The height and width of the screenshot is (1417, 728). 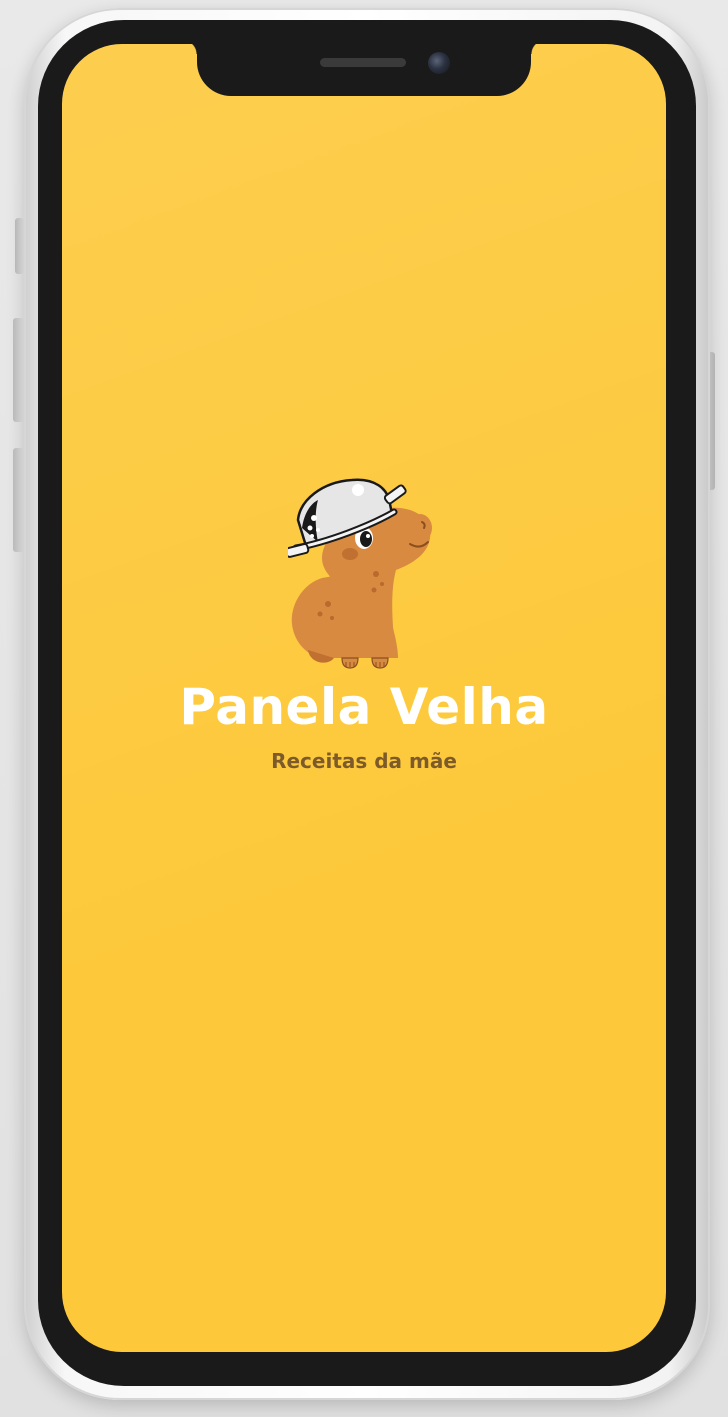 What do you see at coordinates (538, 47) in the screenshot?
I see `notch-corner-right` at bounding box center [538, 47].